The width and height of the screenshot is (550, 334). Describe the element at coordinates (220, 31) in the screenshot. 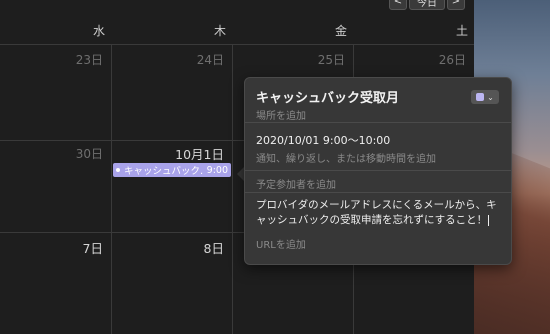

I see `weekday-thu: 木` at that location.